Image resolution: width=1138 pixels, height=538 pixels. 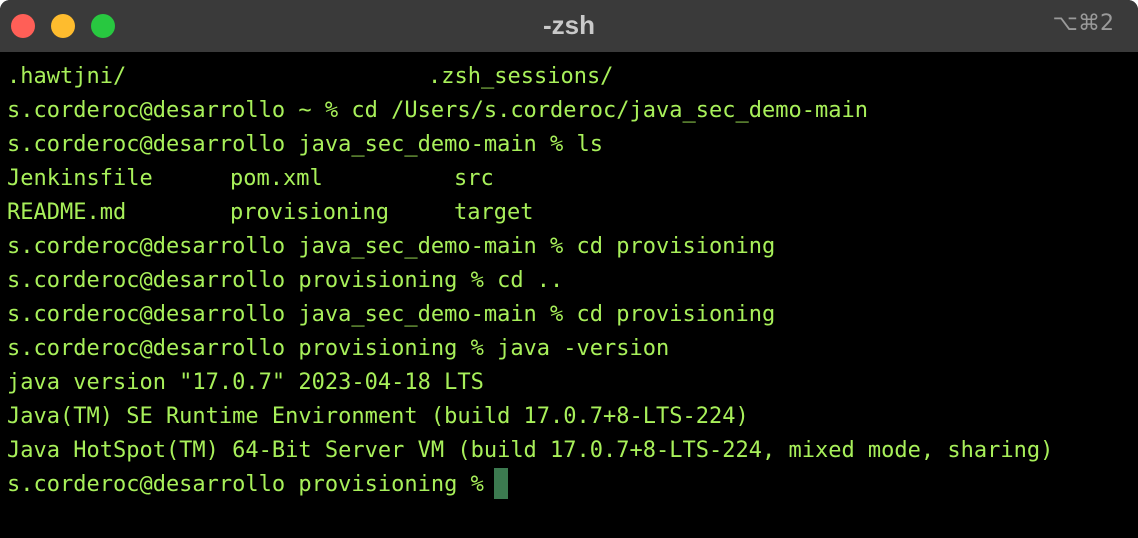 I want to click on ls-output-row: README.md provisioning target, so click(x=572, y=213).